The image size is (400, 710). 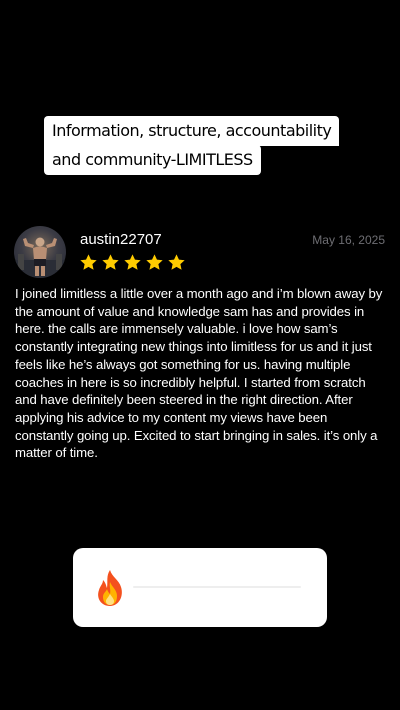 What do you see at coordinates (192, 131) in the screenshot?
I see `caption-line-1: Information, structure, accountability` at bounding box center [192, 131].